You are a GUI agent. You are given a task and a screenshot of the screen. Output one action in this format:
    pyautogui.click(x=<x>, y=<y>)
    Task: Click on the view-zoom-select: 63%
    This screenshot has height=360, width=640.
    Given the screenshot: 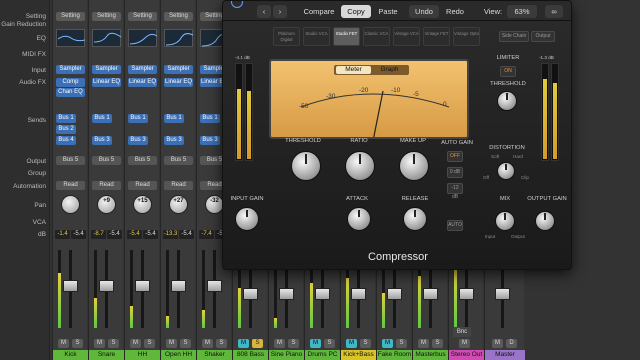 What is the action you would take?
    pyautogui.click(x=522, y=11)
    